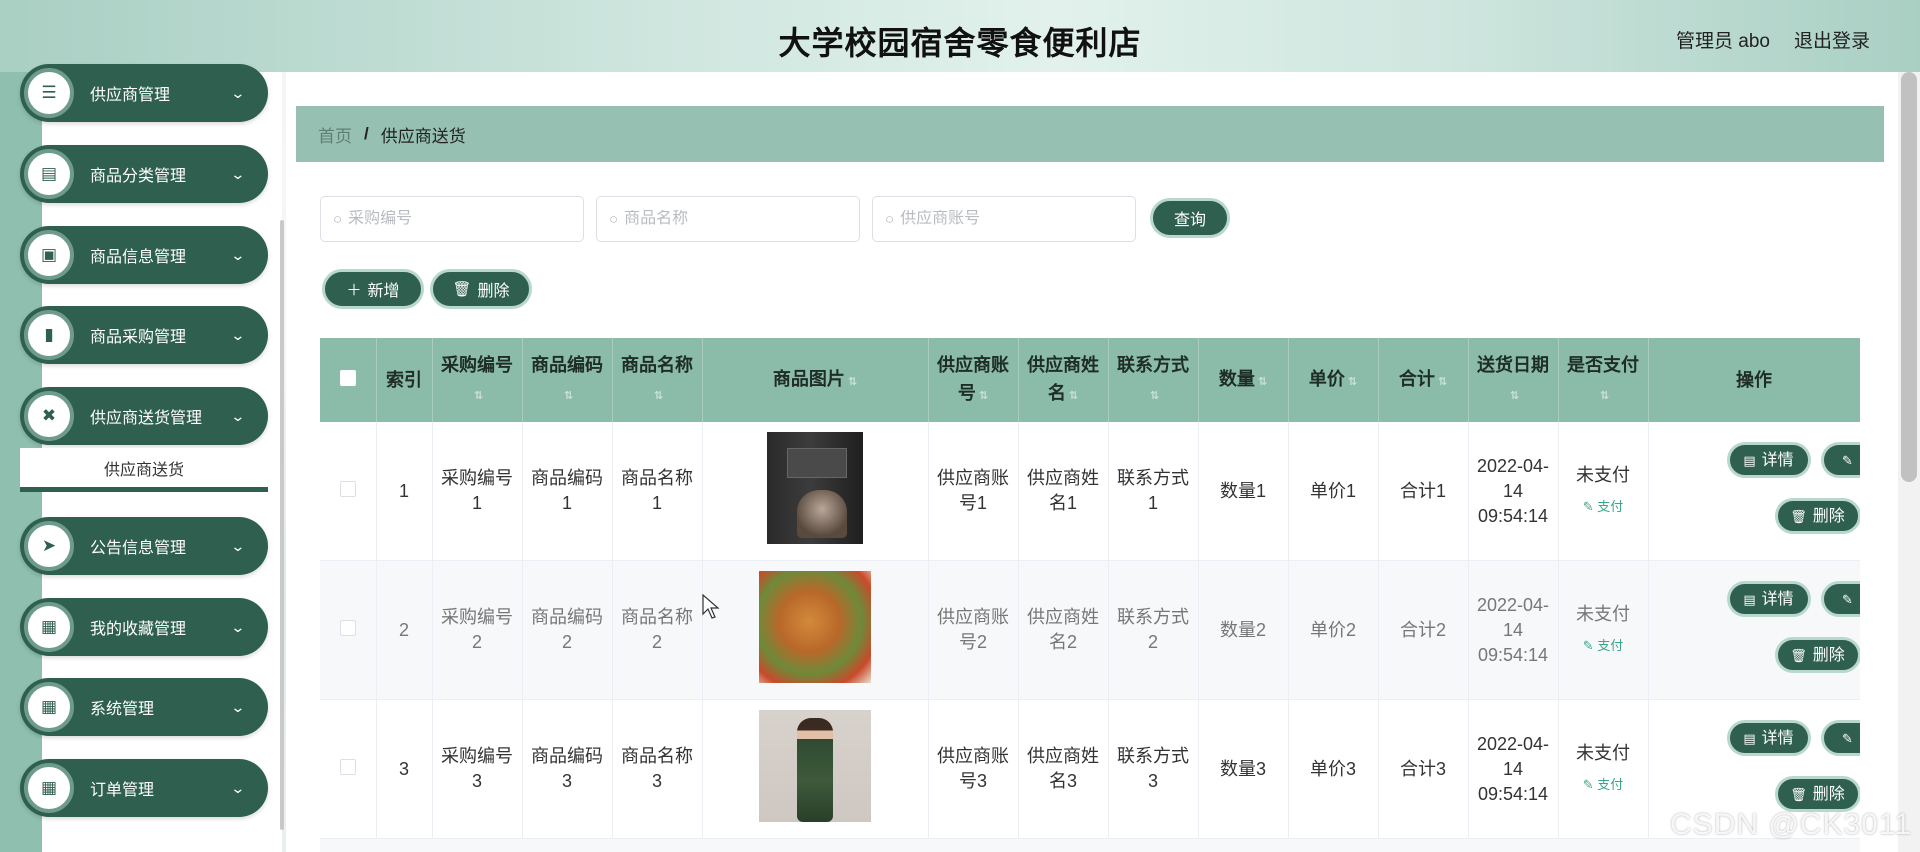  I want to click on logout-link: 退出登录, so click(1832, 39).